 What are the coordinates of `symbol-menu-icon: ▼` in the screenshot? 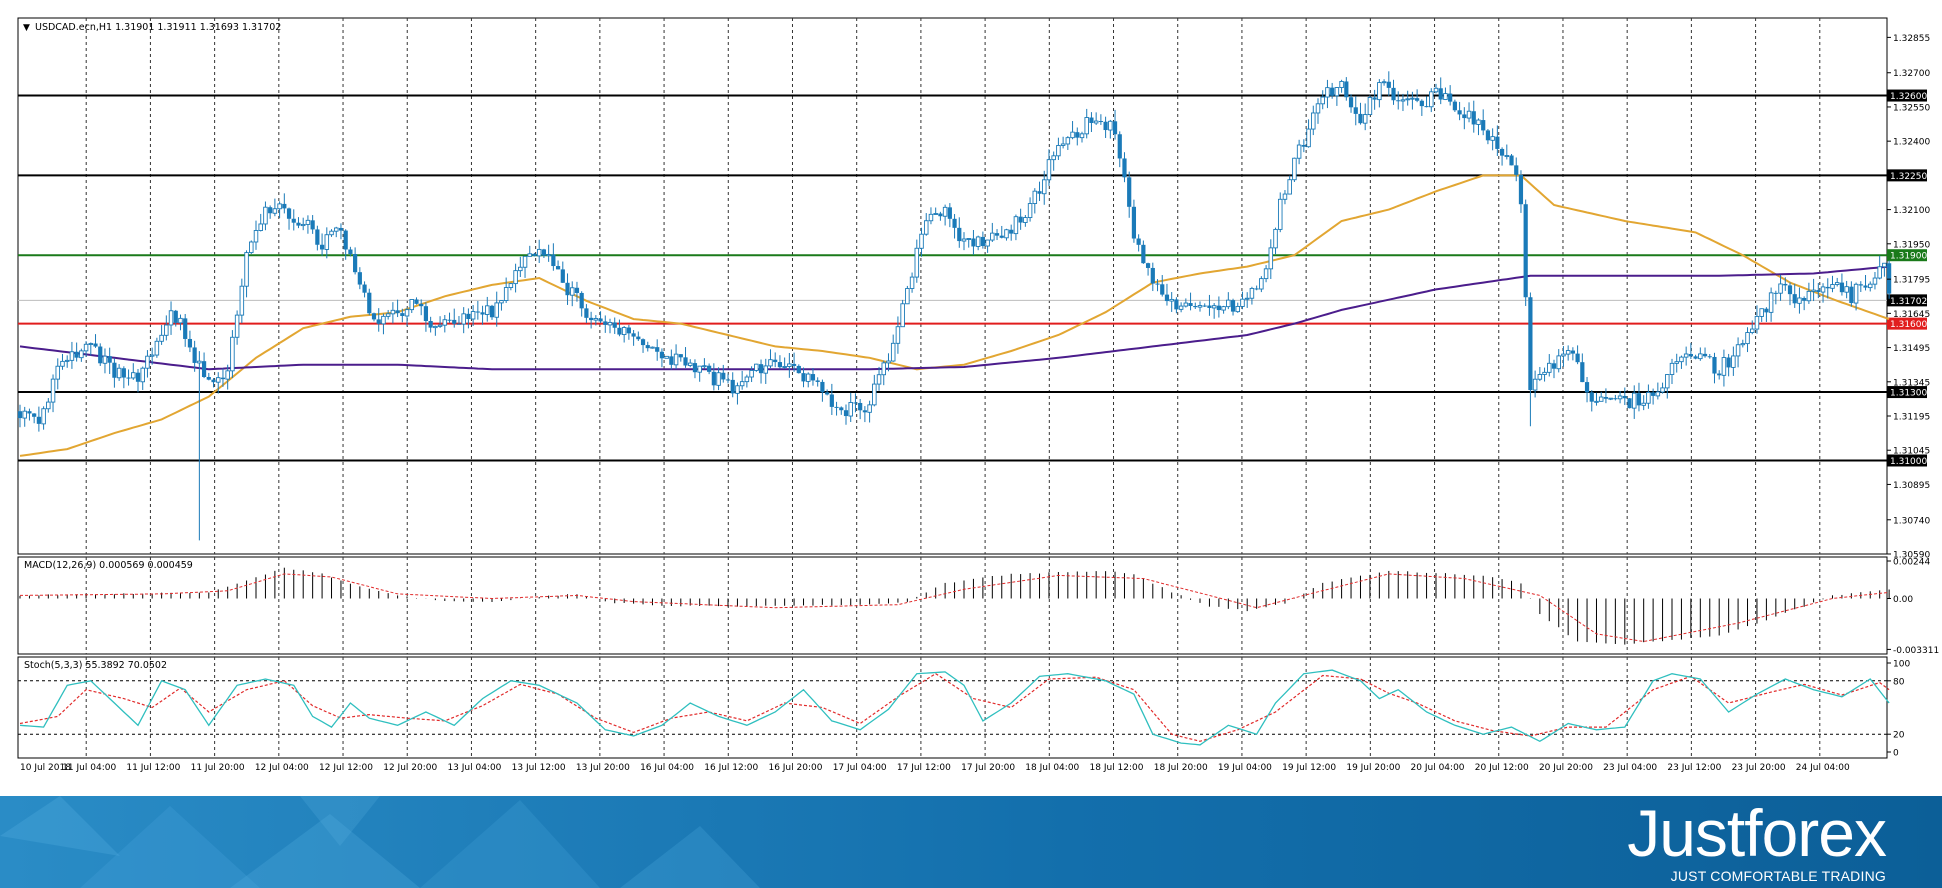 It's located at (26, 28).